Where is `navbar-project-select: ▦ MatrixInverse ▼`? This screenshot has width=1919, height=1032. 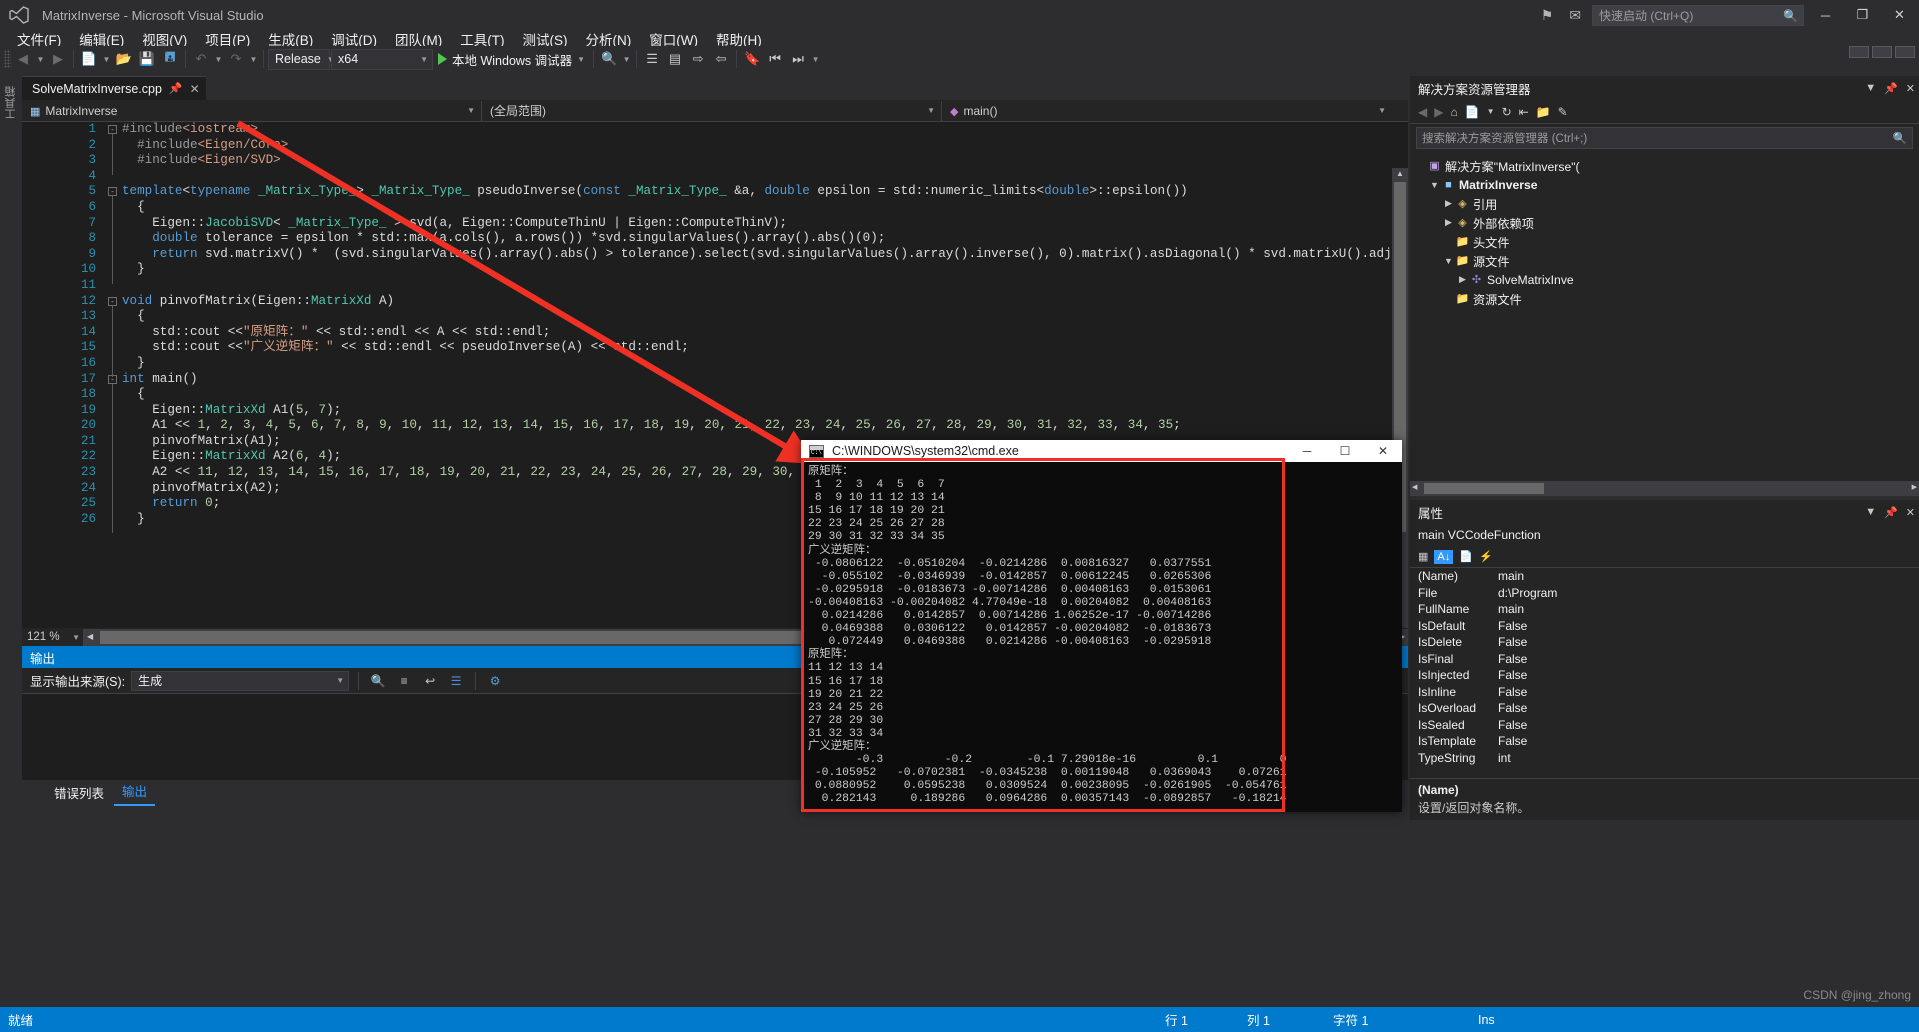
navbar-project-select: ▦ MatrixInverse ▼ is located at coordinates (252, 110).